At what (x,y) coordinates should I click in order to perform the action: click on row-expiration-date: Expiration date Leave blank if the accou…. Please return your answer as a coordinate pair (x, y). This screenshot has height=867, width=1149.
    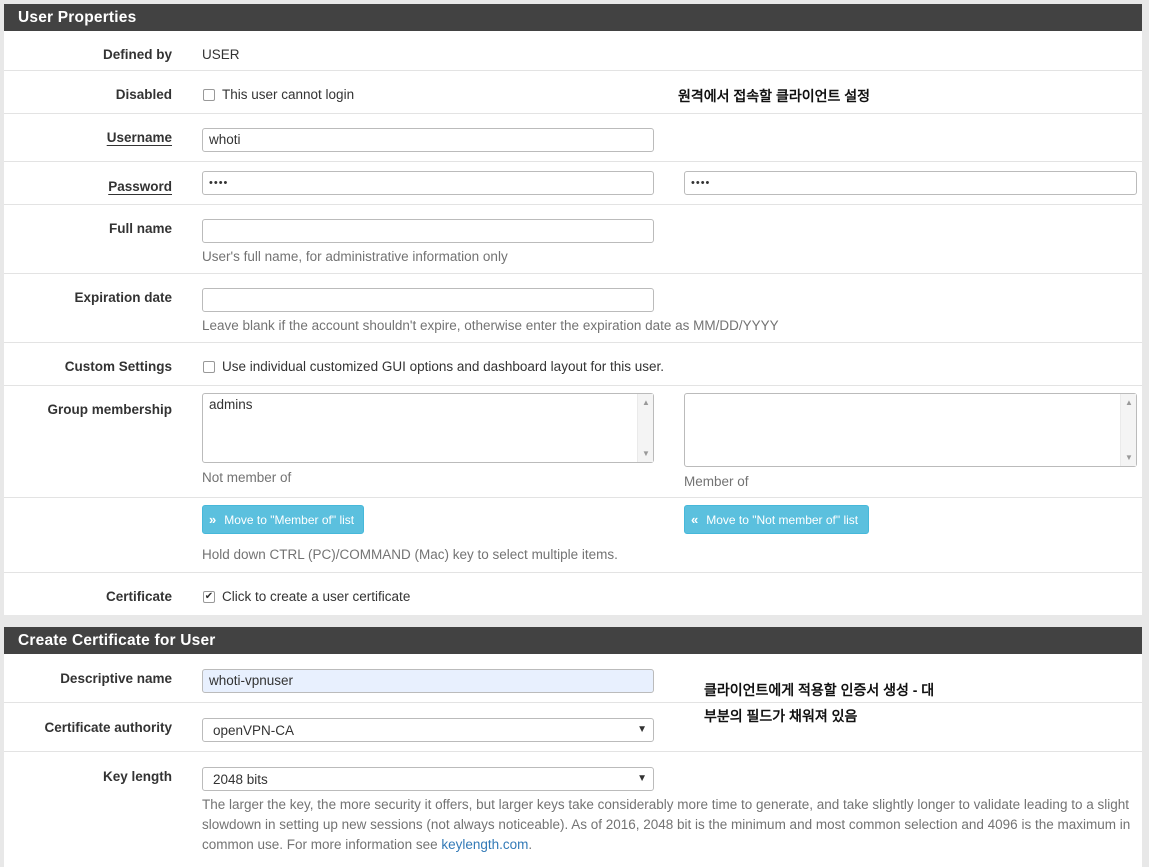
    Looking at the image, I should click on (573, 308).